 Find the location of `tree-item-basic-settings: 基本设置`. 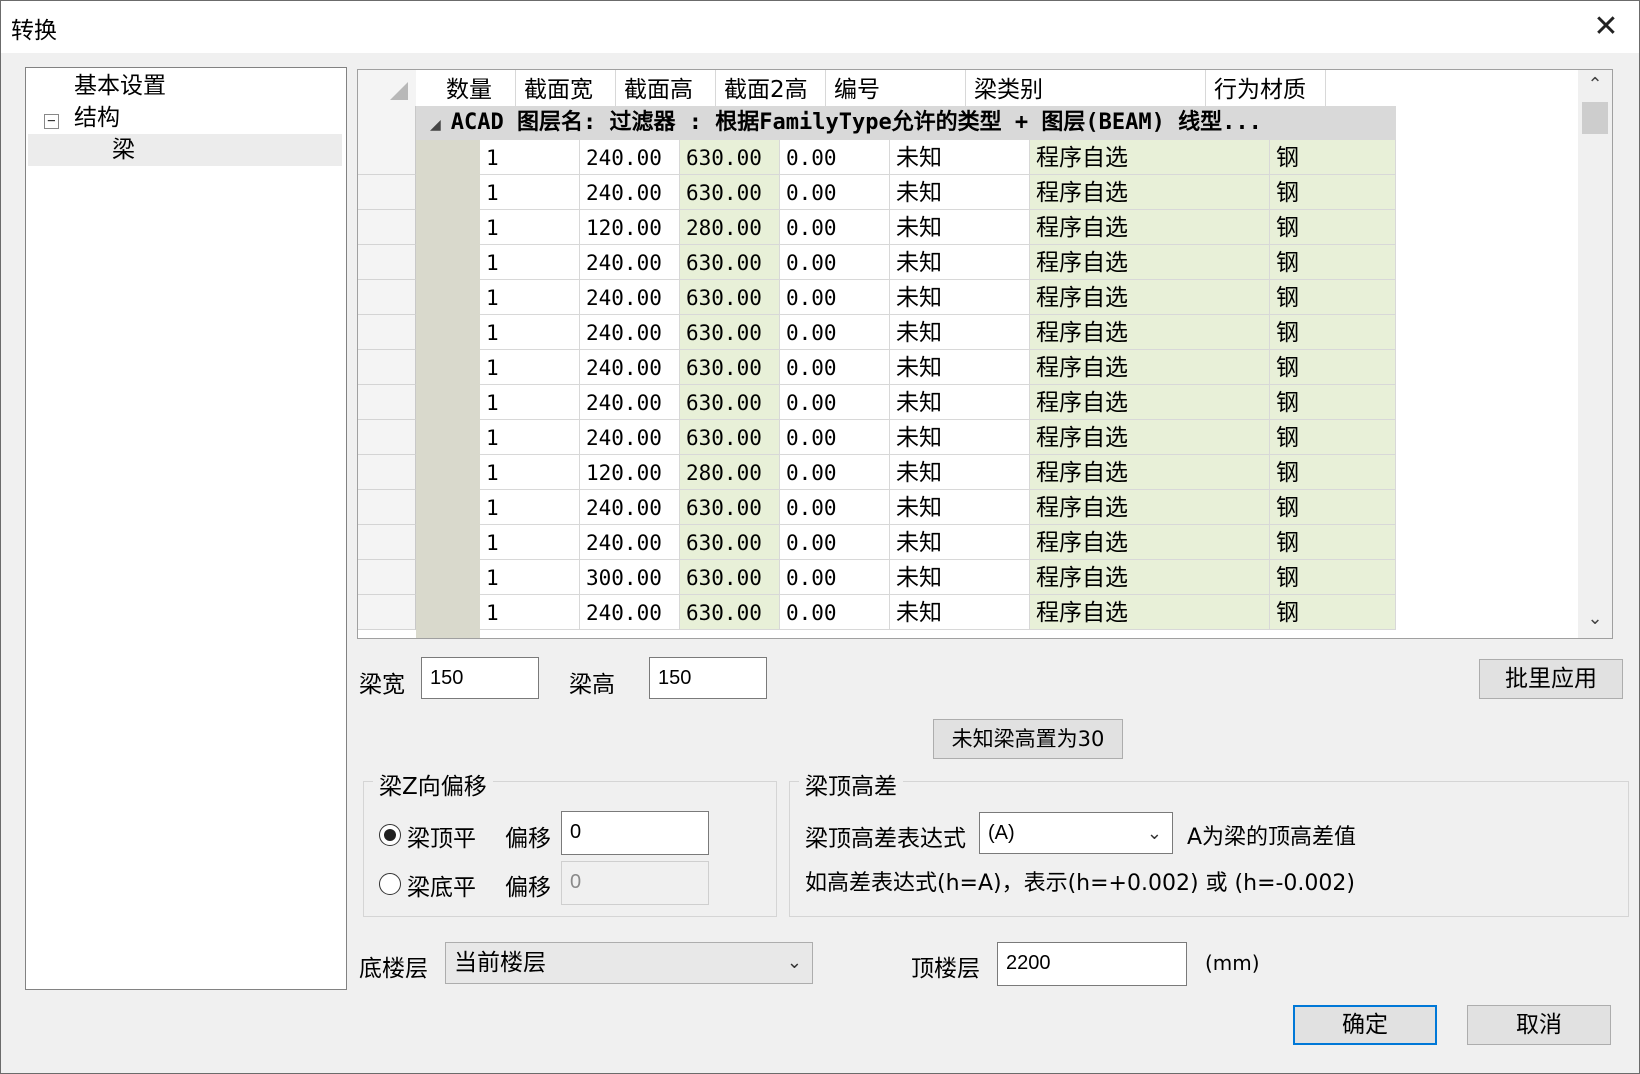

tree-item-basic-settings: 基本设置 is located at coordinates (120, 86).